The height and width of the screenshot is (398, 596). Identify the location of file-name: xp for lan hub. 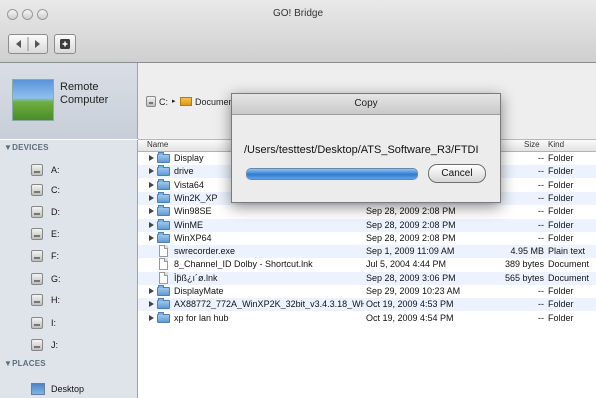
(201, 317).